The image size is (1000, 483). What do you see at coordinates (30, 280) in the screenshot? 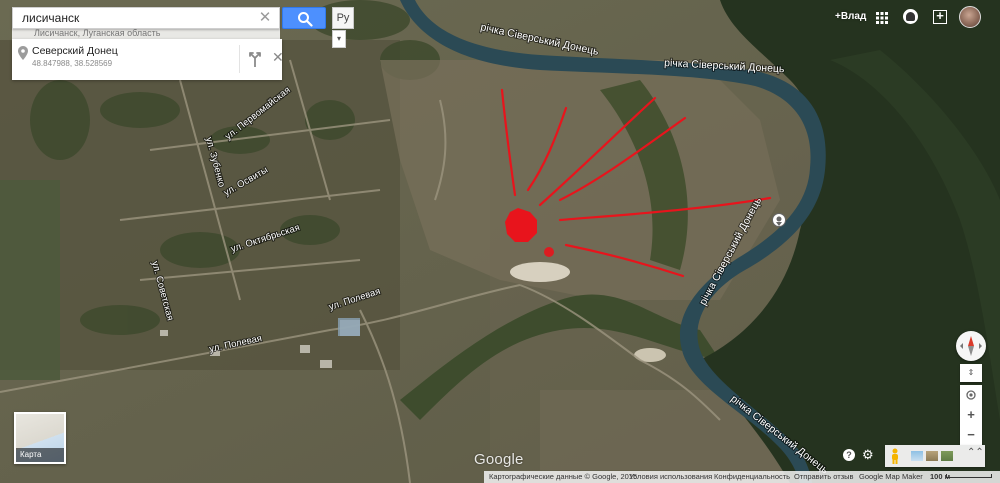
I see `left-field-west` at bounding box center [30, 280].